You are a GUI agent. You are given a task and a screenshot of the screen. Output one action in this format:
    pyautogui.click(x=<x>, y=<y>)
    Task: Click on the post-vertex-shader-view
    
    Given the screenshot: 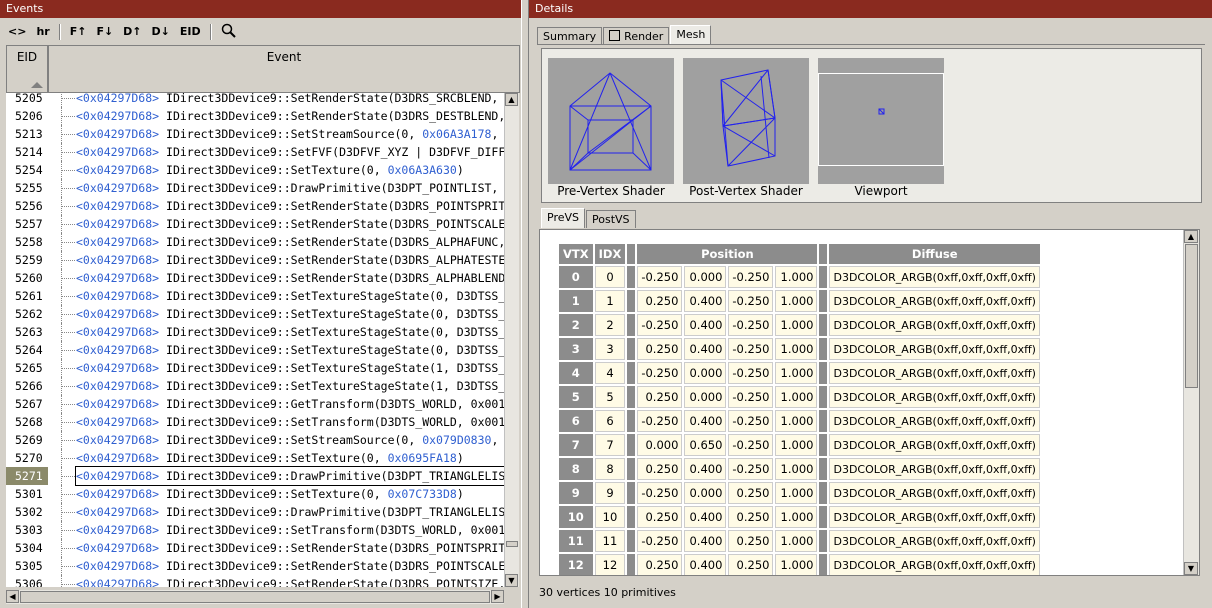 What is the action you would take?
    pyautogui.click(x=746, y=121)
    